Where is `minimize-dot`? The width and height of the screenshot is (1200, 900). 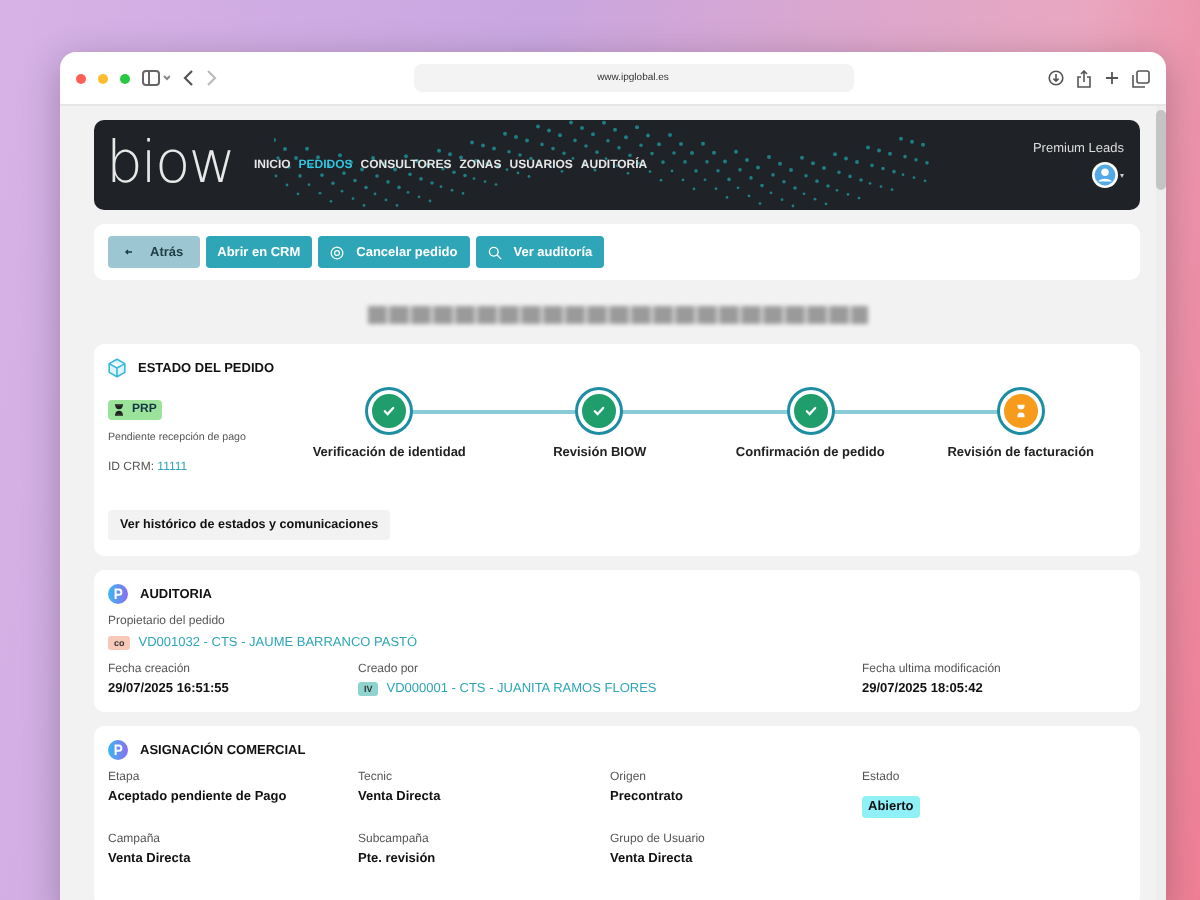
minimize-dot is located at coordinates (103, 78).